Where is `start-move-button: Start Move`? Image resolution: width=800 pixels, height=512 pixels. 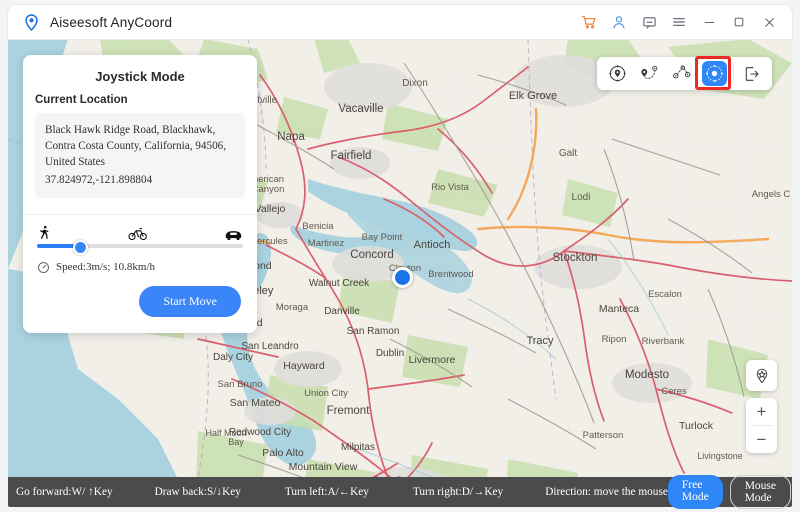 start-move-button: Start Move is located at coordinates (190, 301).